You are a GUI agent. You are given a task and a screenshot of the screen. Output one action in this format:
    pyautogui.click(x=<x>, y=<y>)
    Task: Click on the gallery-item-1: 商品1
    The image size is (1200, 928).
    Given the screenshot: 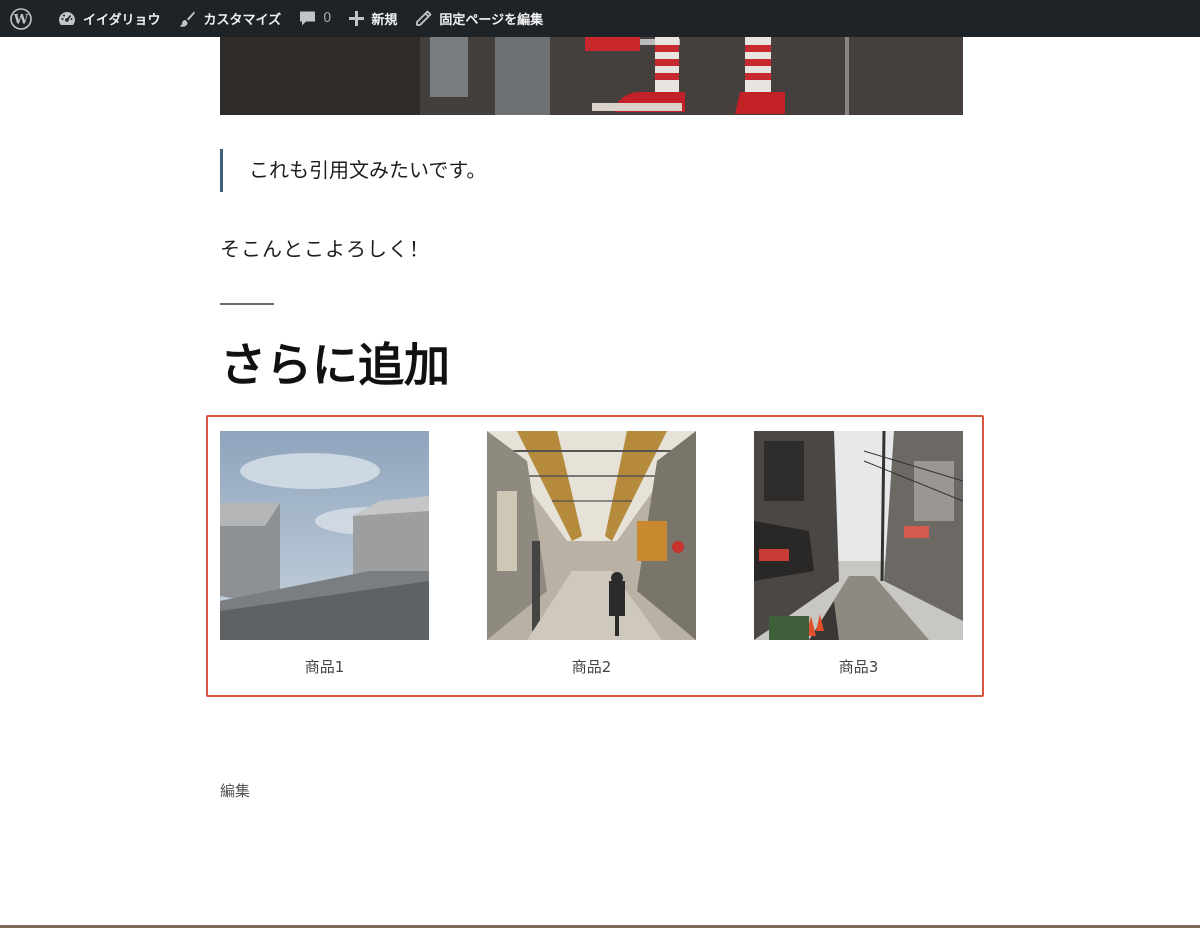 What is the action you would take?
    pyautogui.click(x=324, y=554)
    